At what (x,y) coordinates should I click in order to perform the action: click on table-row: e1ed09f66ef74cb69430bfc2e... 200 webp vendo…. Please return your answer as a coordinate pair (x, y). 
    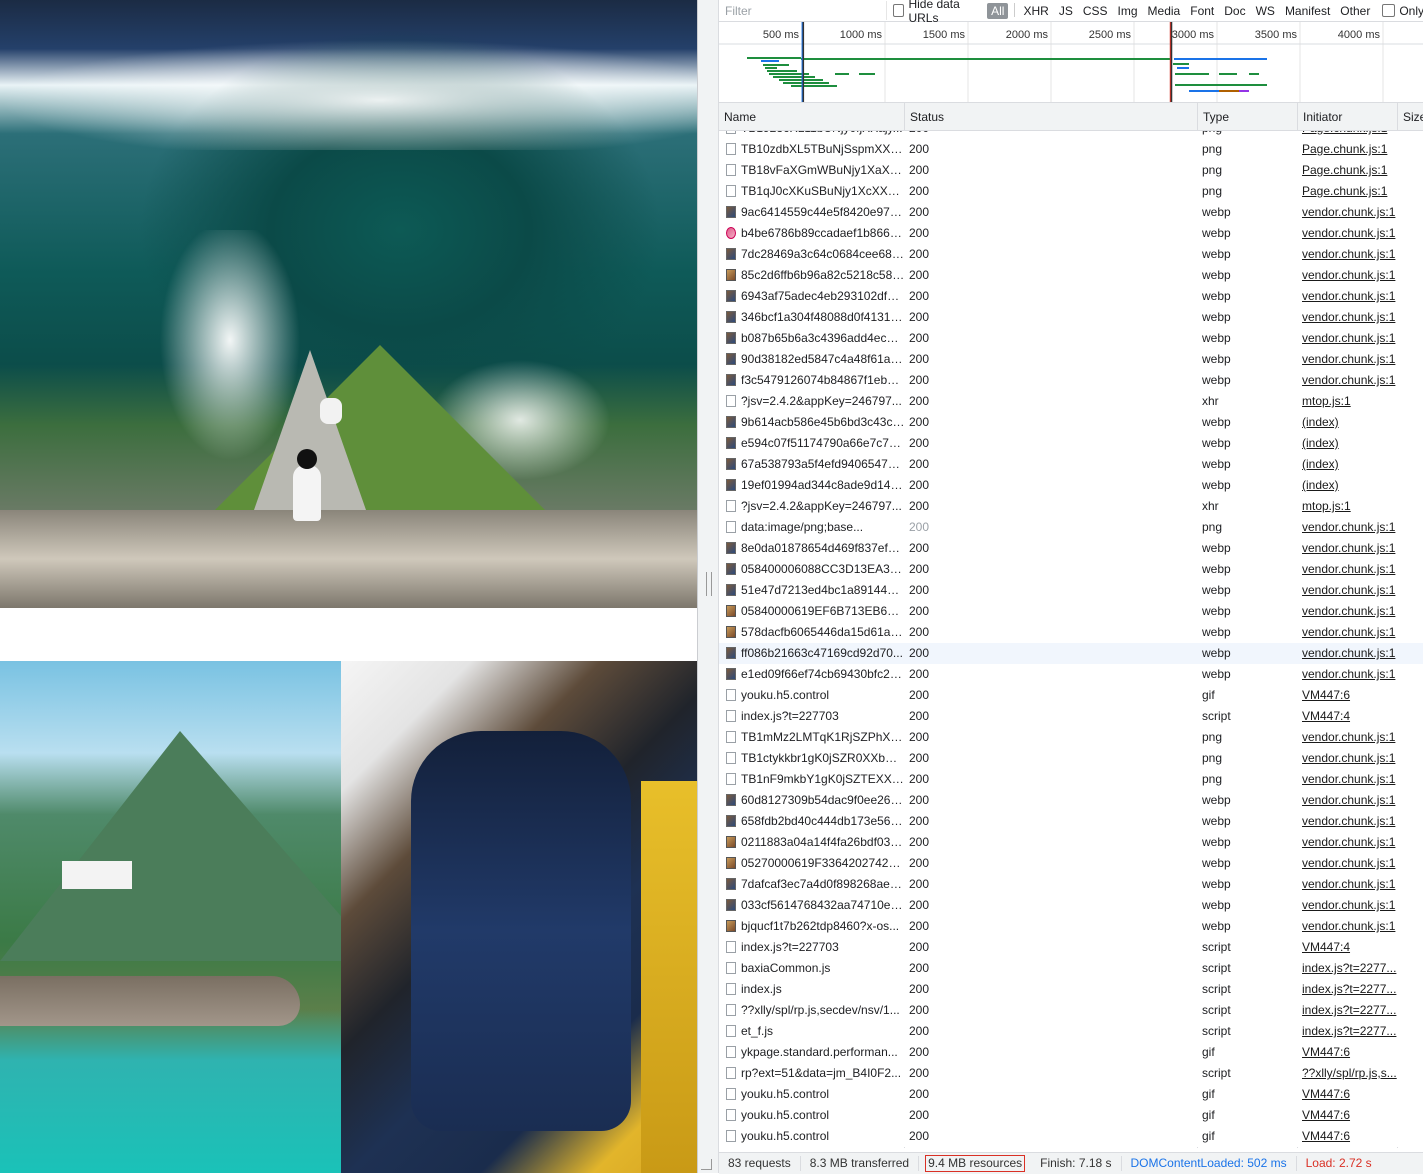
    Looking at the image, I should click on (1071, 674).